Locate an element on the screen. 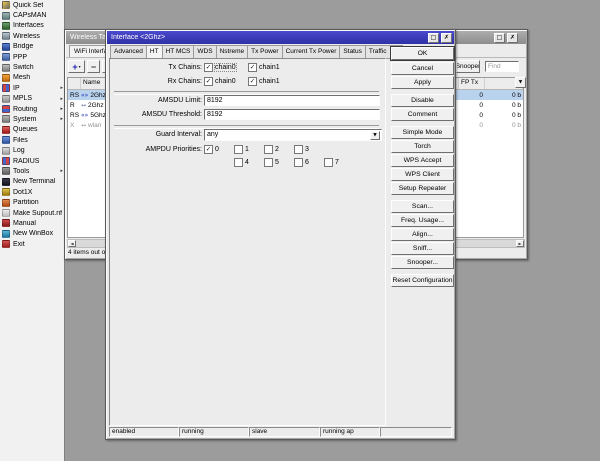 Image resolution: width=600 pixels, height=461 pixels. scroll-left-icon: ◄ is located at coordinates (72, 243).